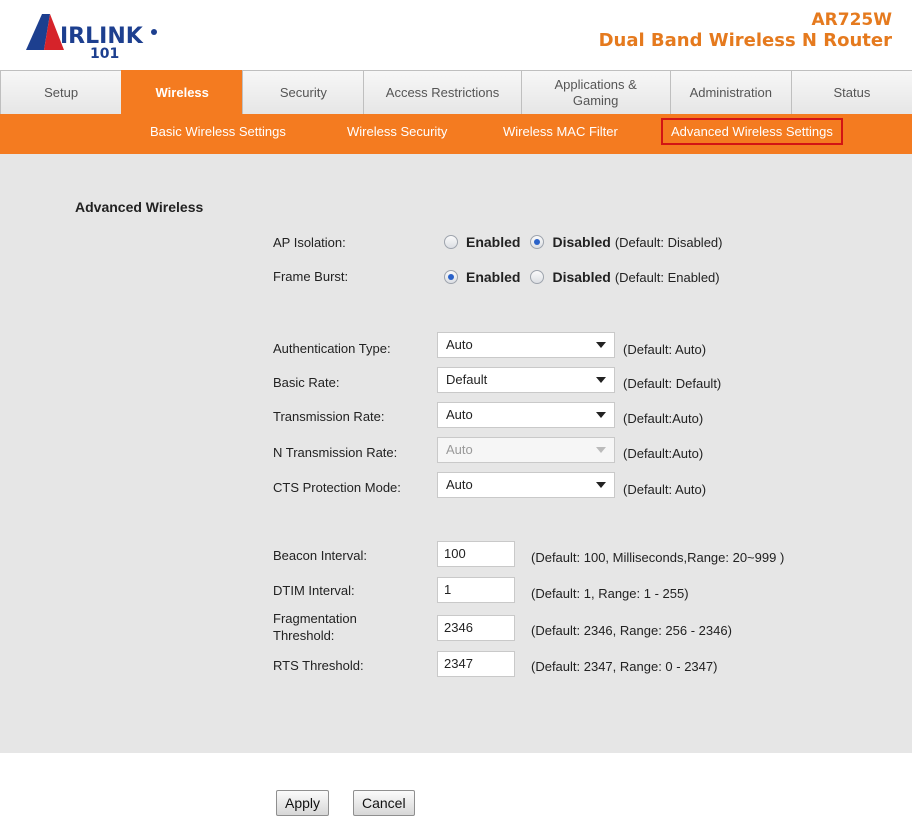 Image resolution: width=912 pixels, height=832 pixels. I want to click on frame-burst-group: Enabled Disabled (Default: Enabled), so click(582, 277).